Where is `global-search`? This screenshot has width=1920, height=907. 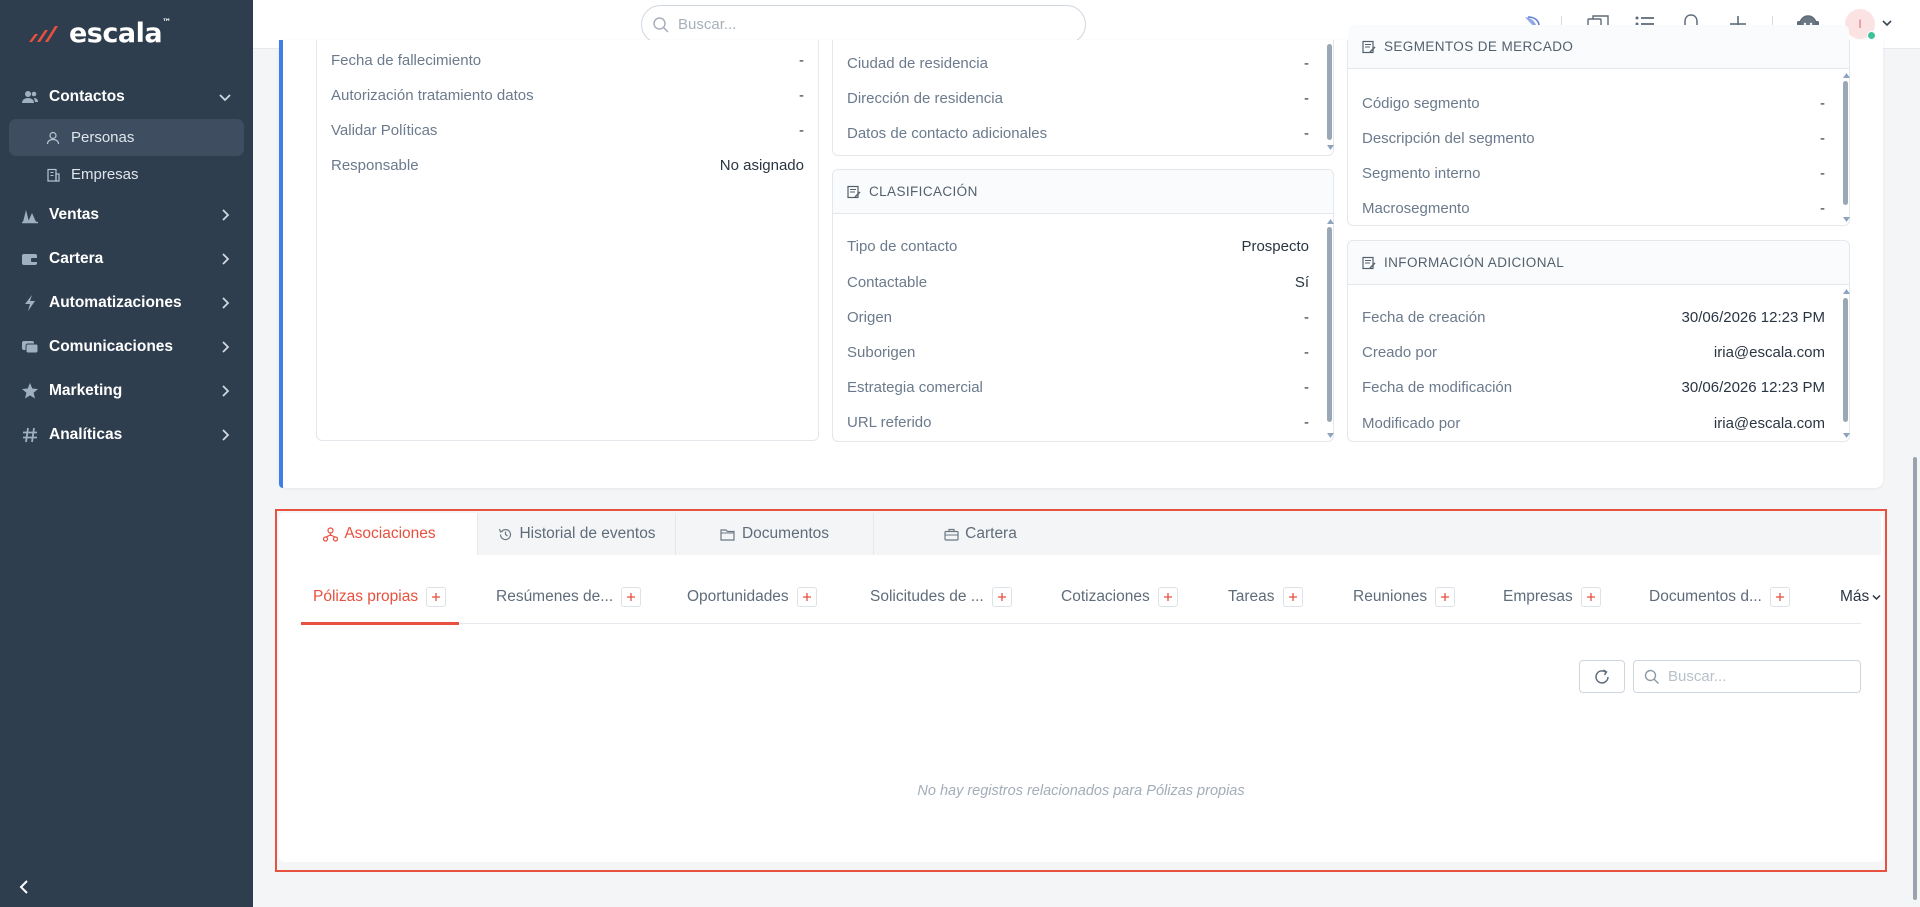
global-search is located at coordinates (863, 24).